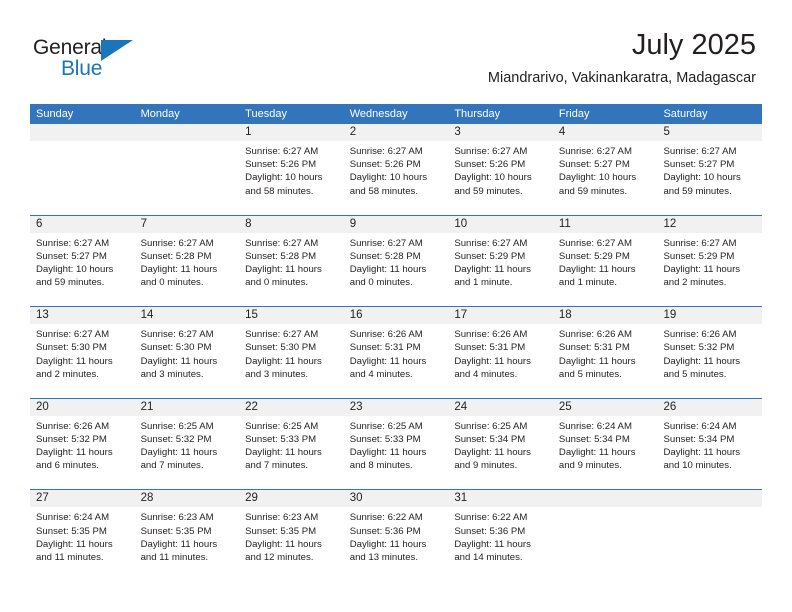  I want to click on day-number: 28, so click(187, 499).